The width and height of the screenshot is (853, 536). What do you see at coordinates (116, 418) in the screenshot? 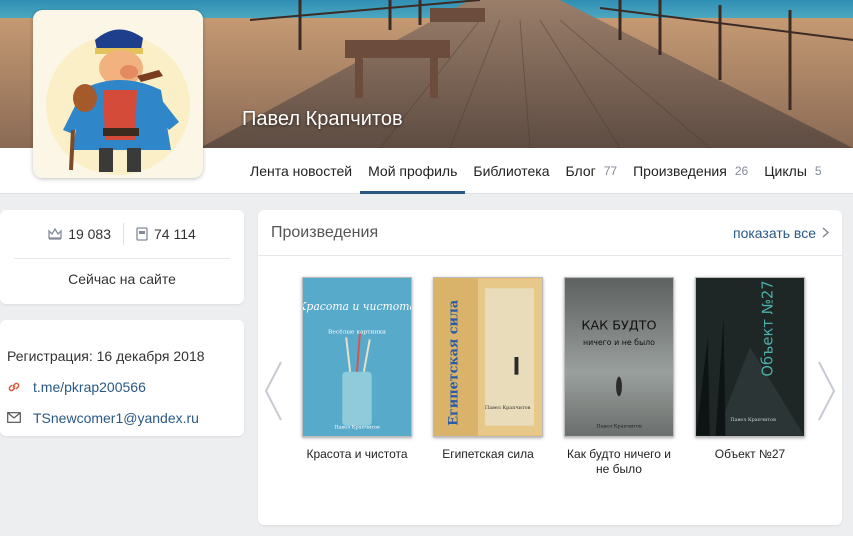
I see `email-link: TSnewcomer1@yandex.ru` at bounding box center [116, 418].